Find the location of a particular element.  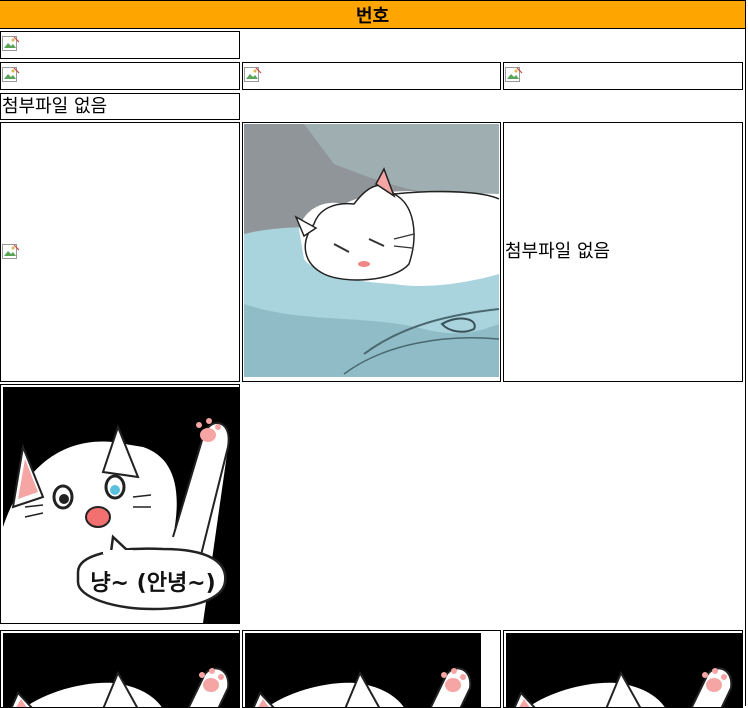

waving-cat-image: 냥~ (안녕~) is located at coordinates (121, 505).